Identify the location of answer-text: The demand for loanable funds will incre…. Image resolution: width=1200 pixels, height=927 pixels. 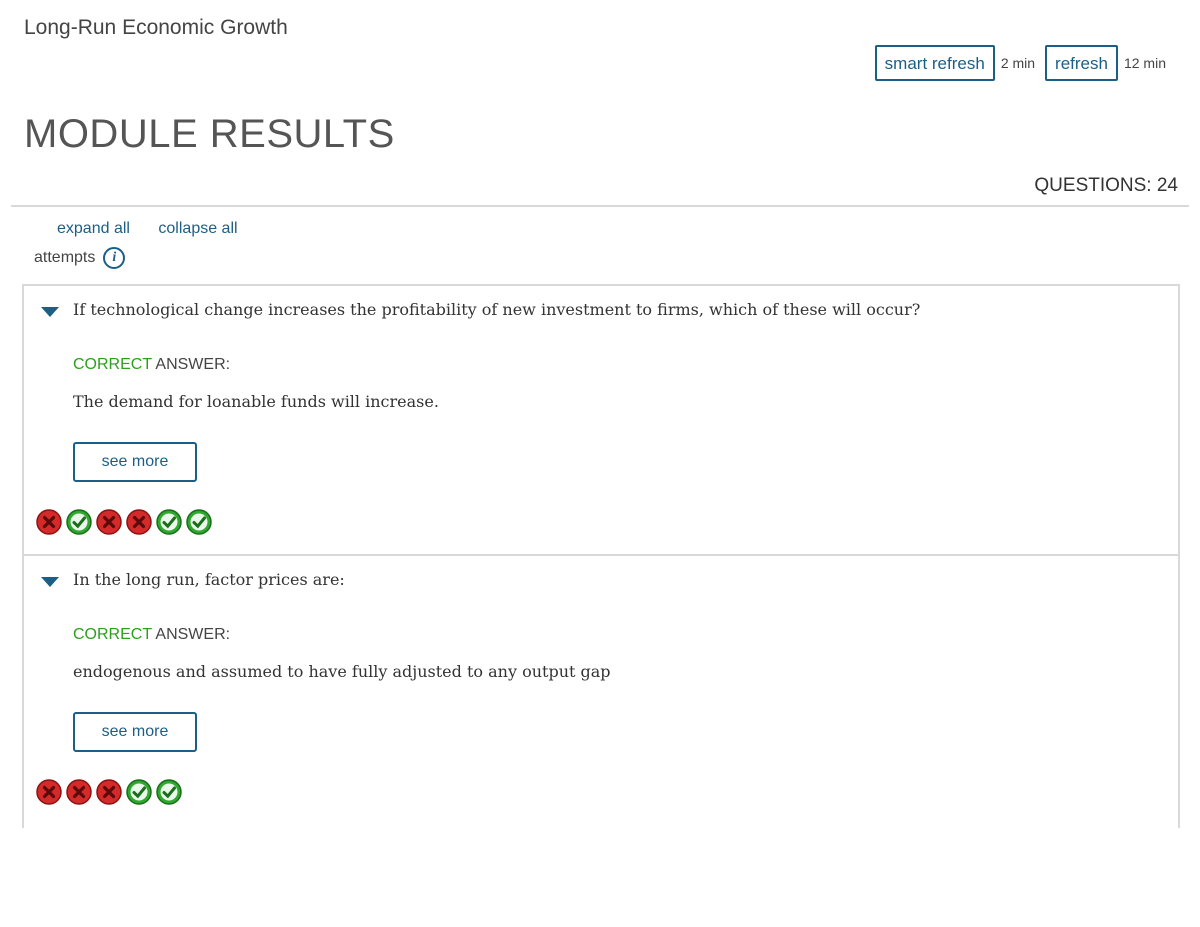
(256, 401).